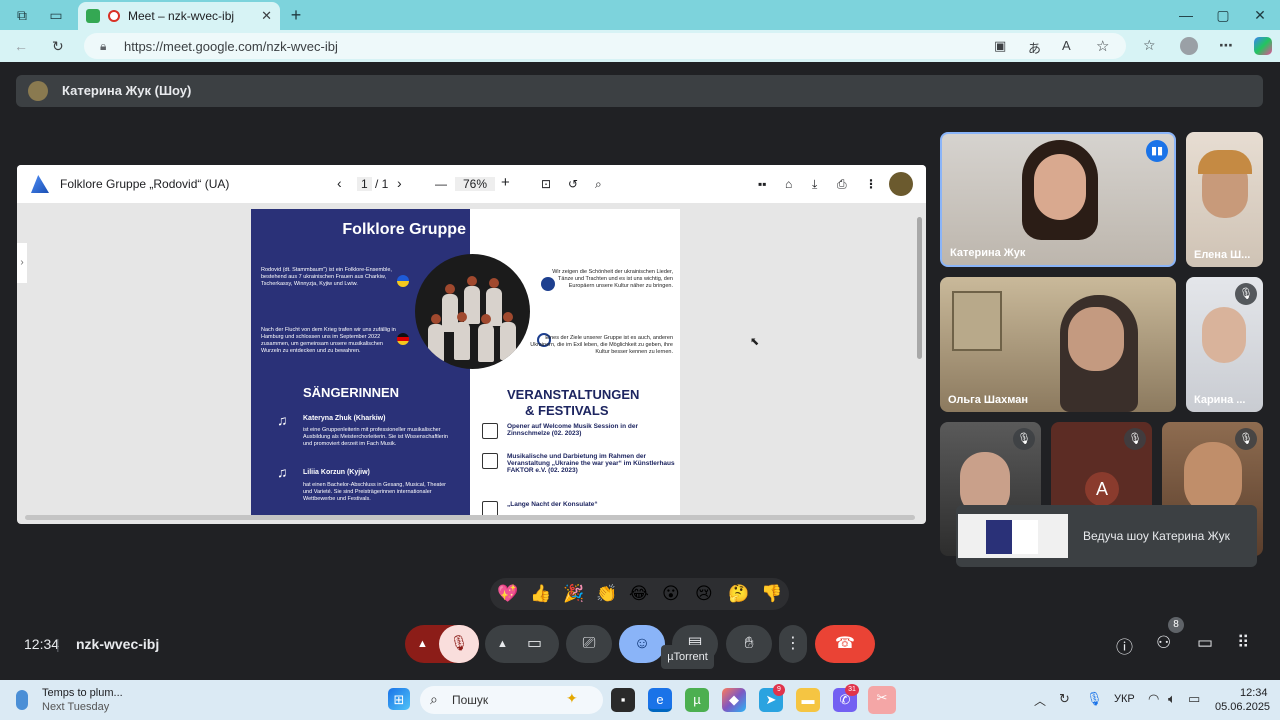  What do you see at coordinates (546, 184) in the screenshot?
I see `fit-page-icon: ⊡` at bounding box center [546, 184].